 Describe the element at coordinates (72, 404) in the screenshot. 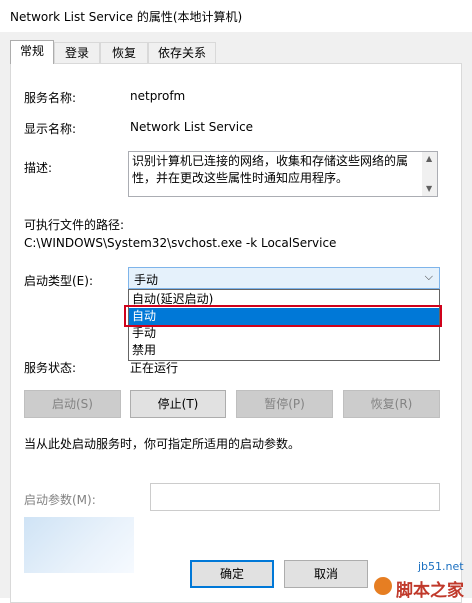

I see `start-button: 启动(S)` at that location.